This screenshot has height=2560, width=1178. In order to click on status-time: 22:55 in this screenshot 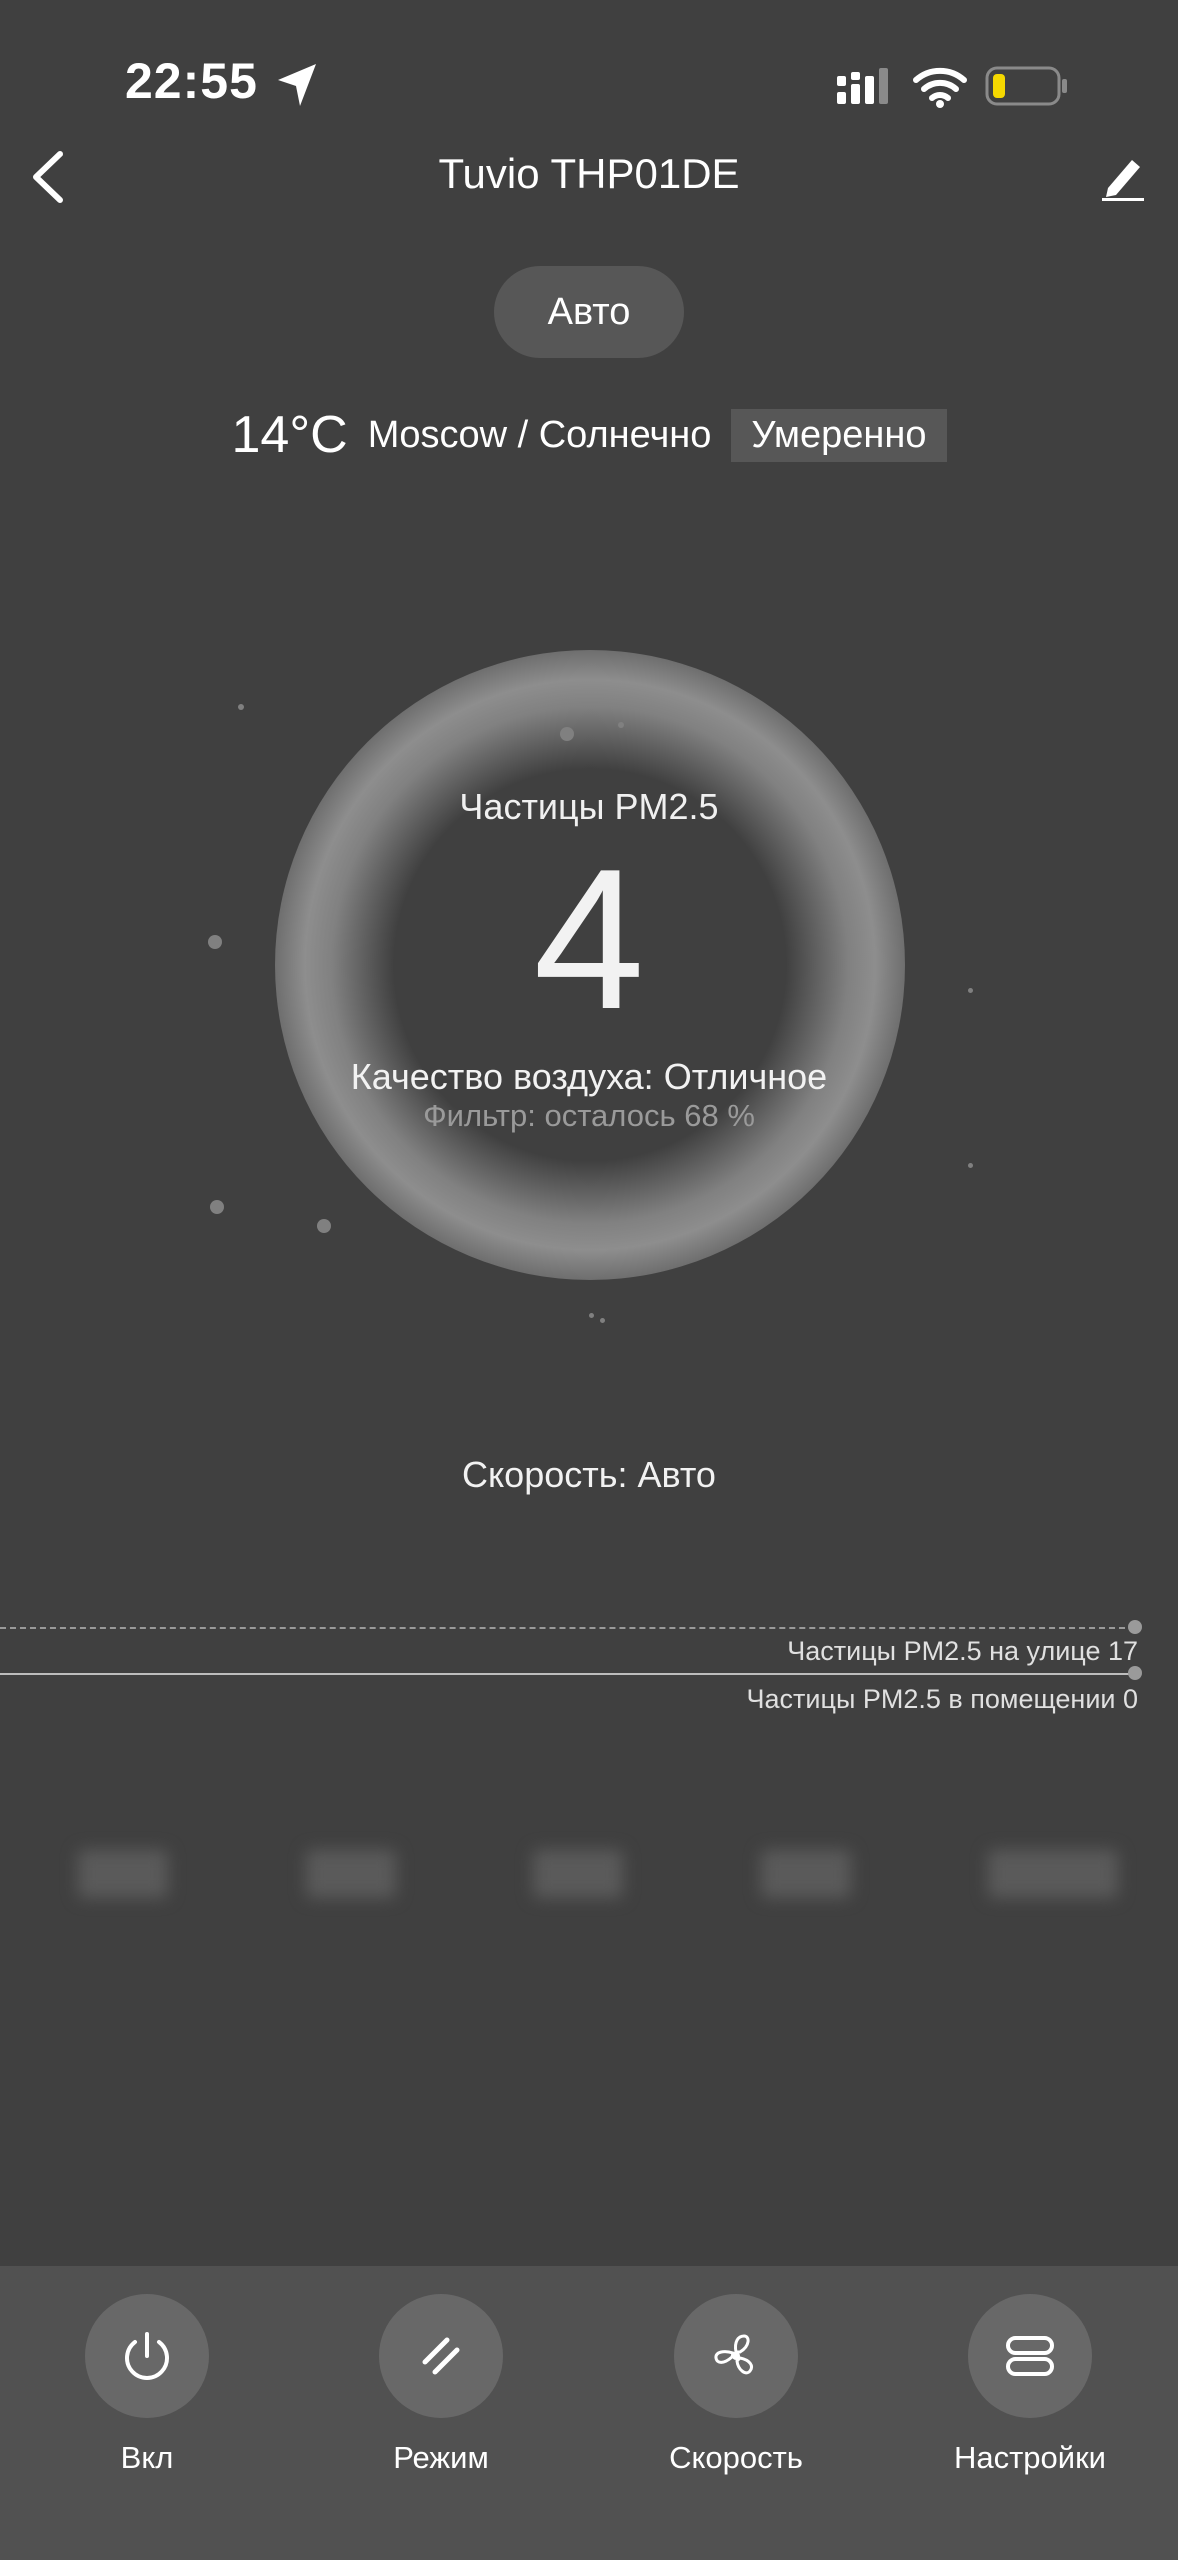, I will do `click(191, 81)`.